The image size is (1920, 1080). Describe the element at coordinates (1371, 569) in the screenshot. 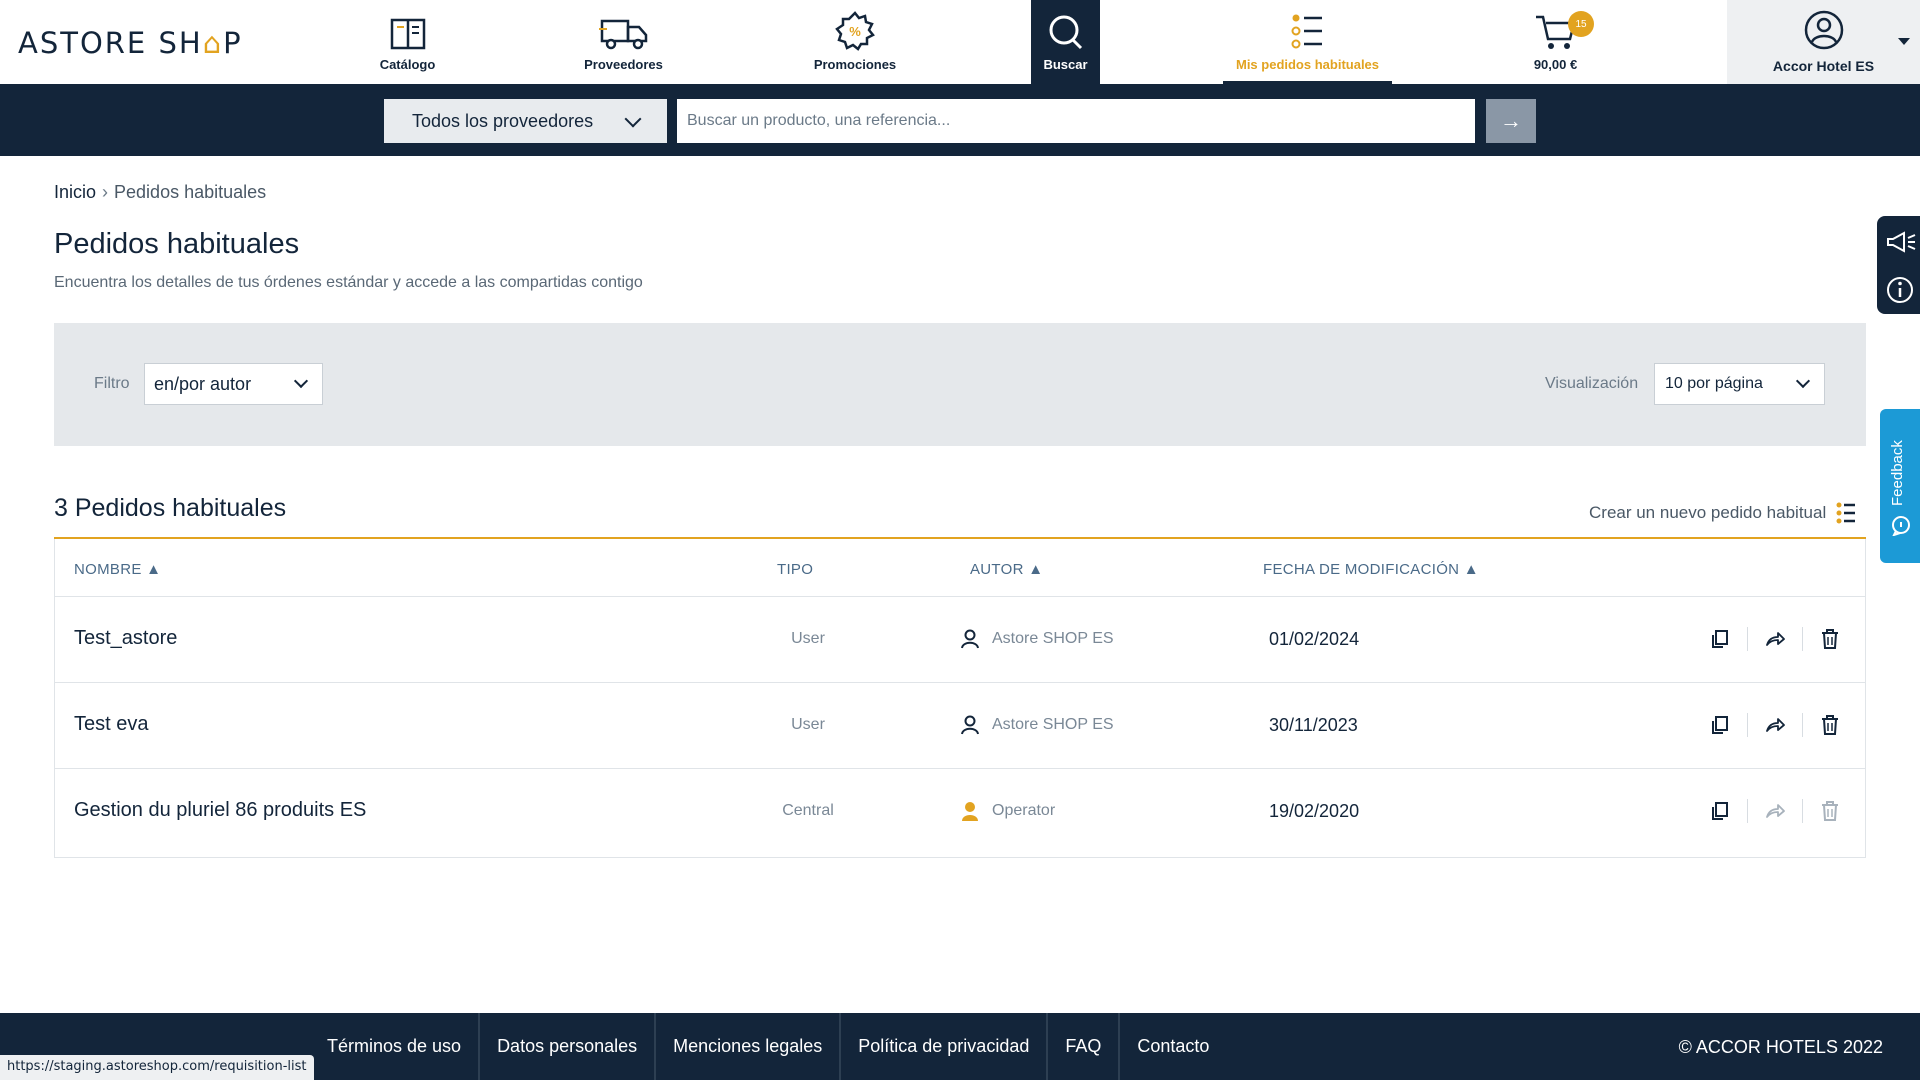

I see `column-date-header: FECHA DE MODIFICACIÓN ▲` at that location.